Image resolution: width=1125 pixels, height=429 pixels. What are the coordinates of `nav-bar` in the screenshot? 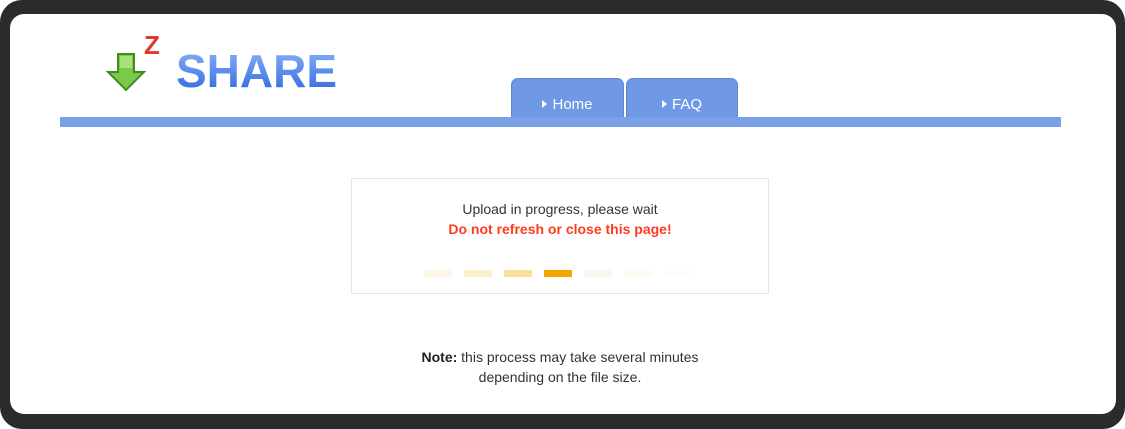 It's located at (560, 122).